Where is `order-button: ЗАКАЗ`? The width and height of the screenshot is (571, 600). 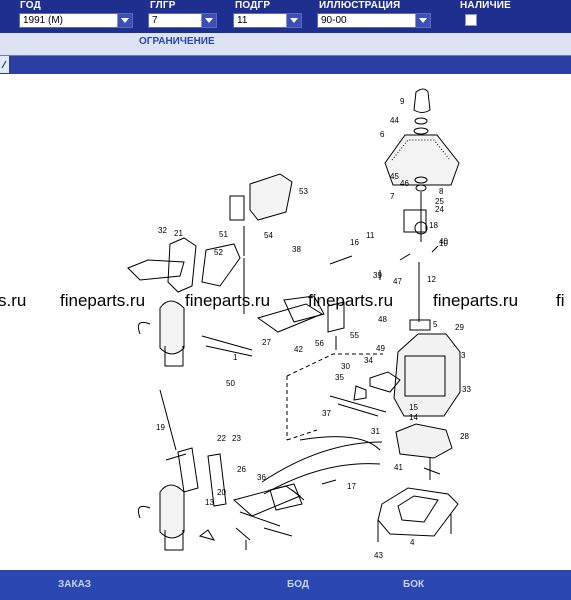 order-button: ЗАКАЗ is located at coordinates (74, 584).